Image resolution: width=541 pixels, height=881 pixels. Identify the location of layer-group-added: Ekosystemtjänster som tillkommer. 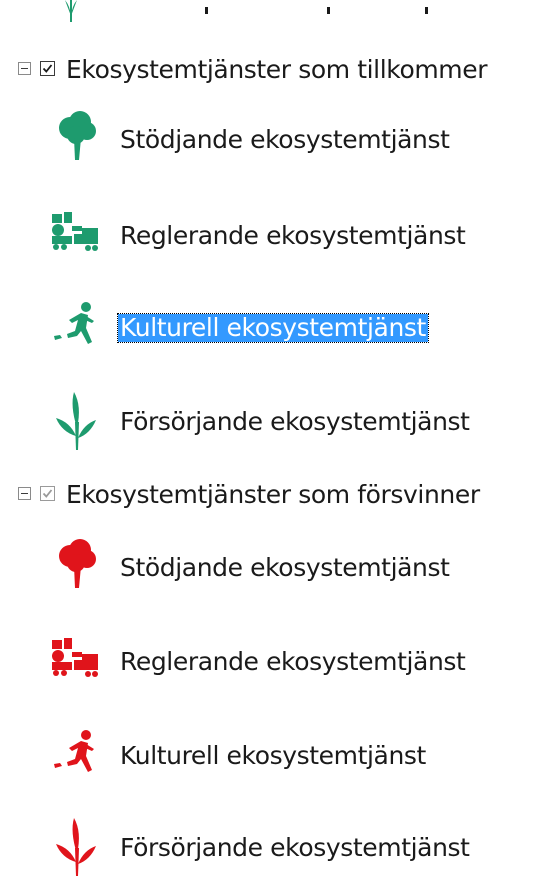
(274, 70).